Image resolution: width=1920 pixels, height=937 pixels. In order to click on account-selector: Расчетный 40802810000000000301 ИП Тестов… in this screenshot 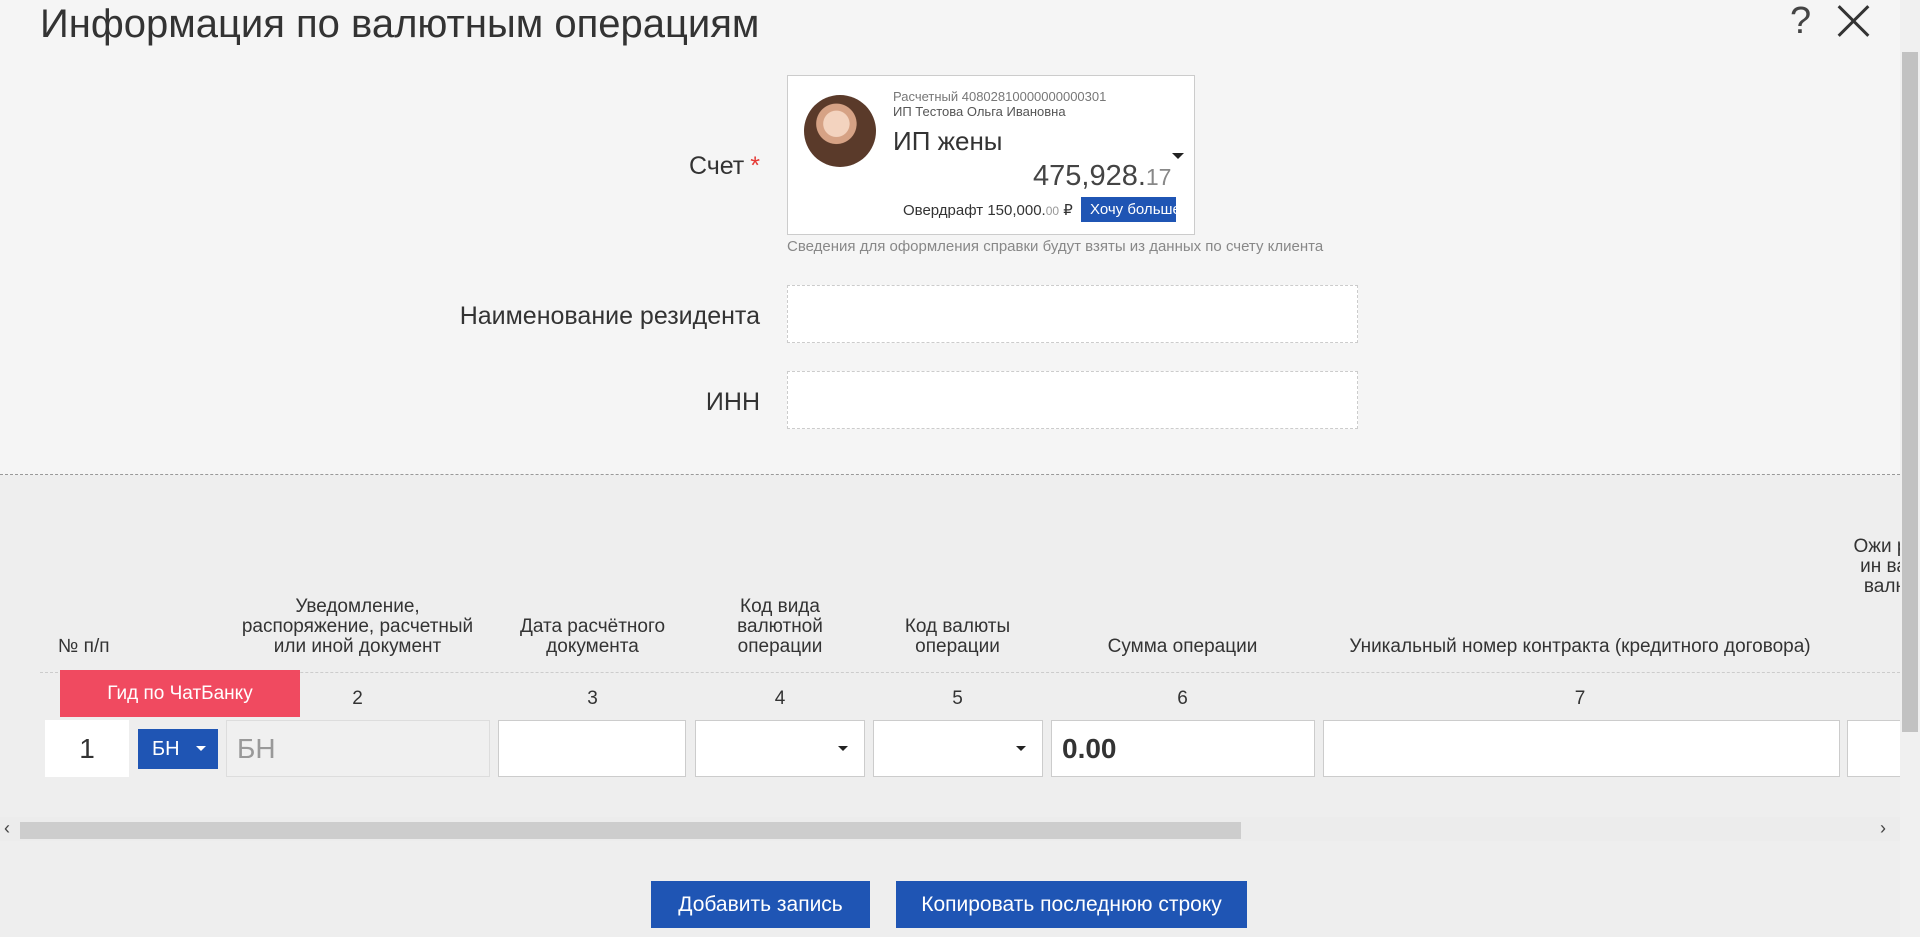, I will do `click(991, 155)`.